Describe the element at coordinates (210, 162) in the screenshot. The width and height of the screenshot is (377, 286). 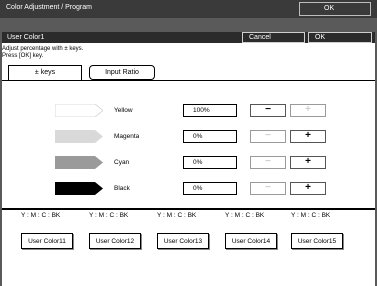
I see `cyan-value-field: 0%` at that location.